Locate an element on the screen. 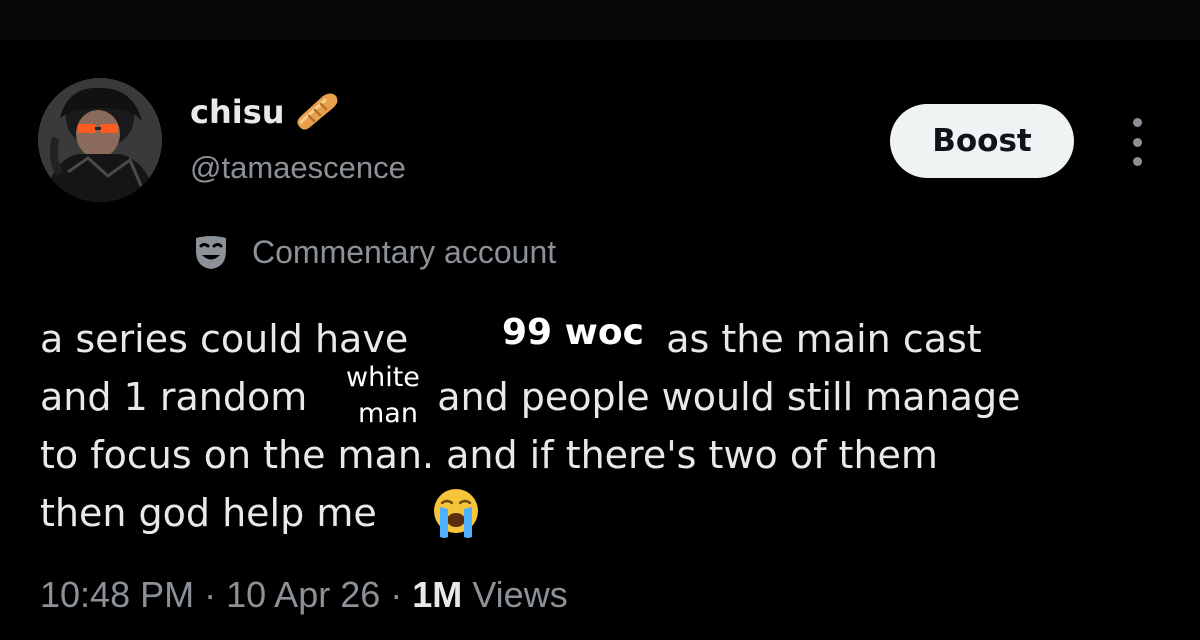 The image size is (1200, 640). loudly-crying-face-emoji is located at coordinates (456, 513).